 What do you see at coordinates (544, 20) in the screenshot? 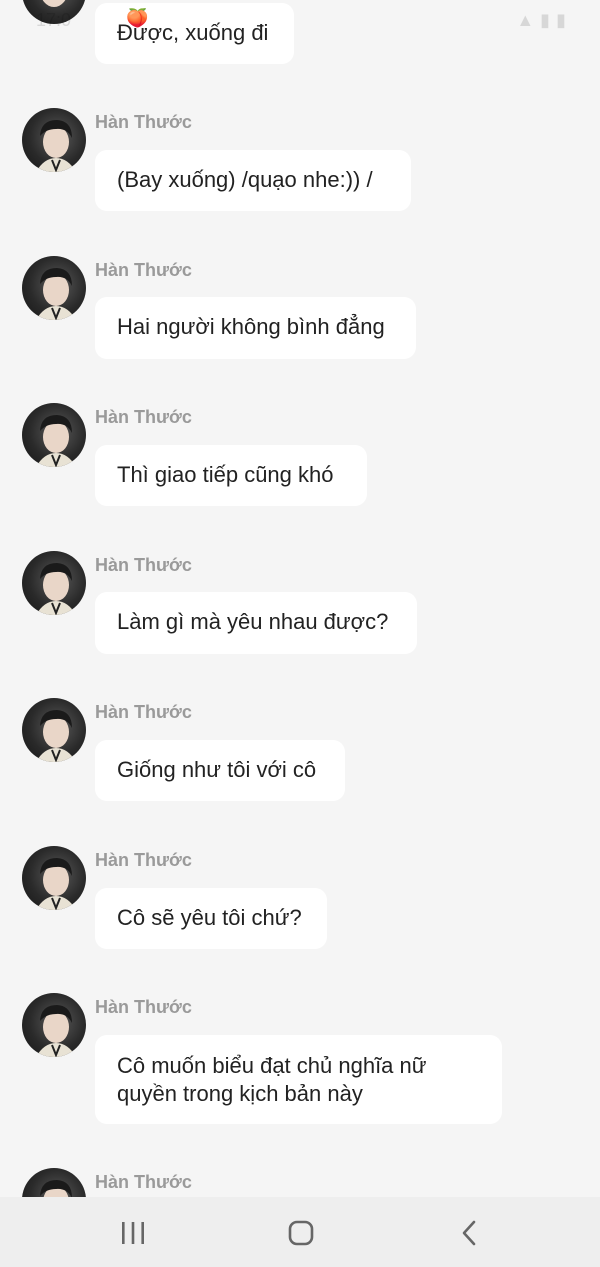
I see `status-icons: ▲▮▮` at bounding box center [544, 20].